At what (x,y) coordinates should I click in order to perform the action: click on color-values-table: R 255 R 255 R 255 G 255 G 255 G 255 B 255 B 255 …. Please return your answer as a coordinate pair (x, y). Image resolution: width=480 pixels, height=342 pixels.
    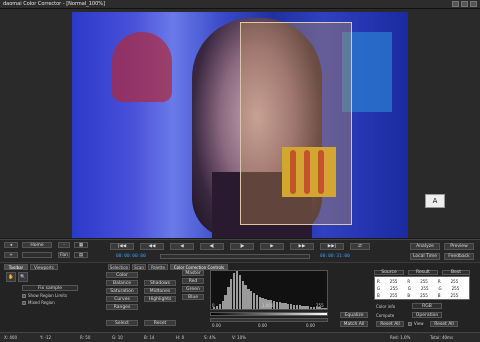
    Looking at the image, I should click on (422, 288).